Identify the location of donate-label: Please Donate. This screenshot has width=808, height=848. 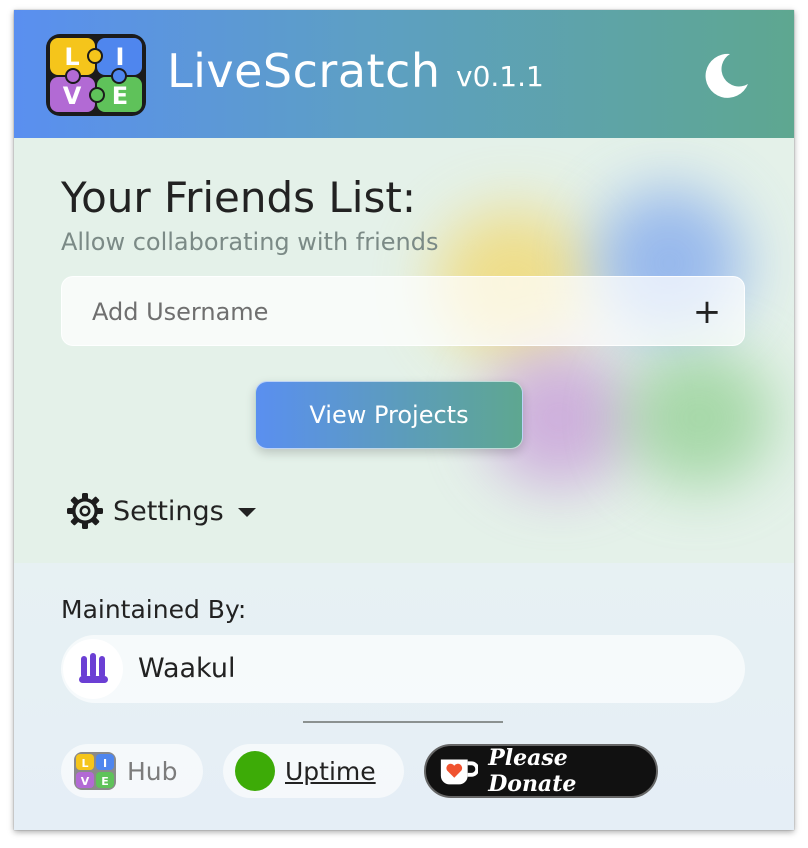
(532, 771).